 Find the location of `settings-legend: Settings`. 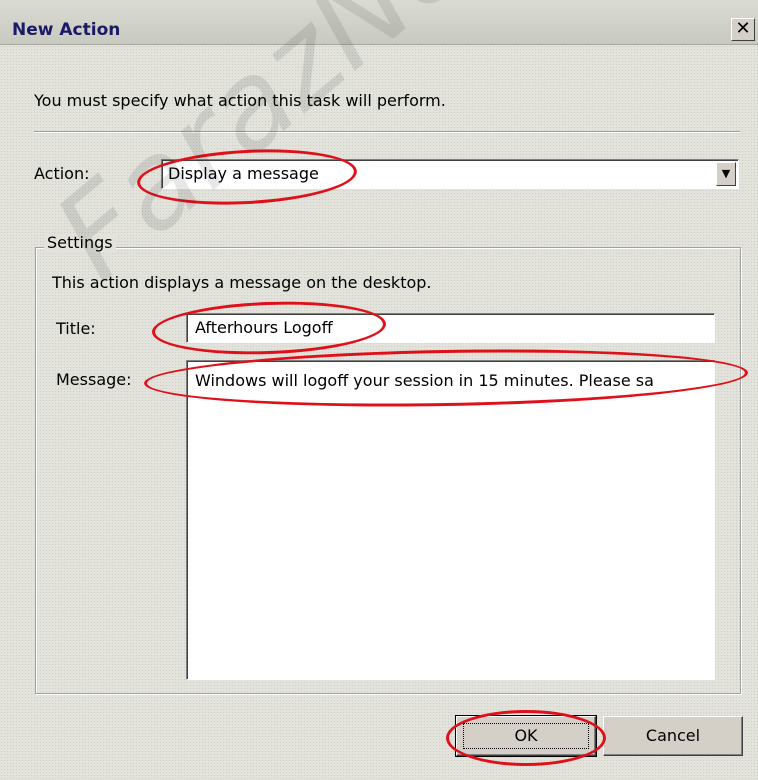

settings-legend: Settings is located at coordinates (80, 242).